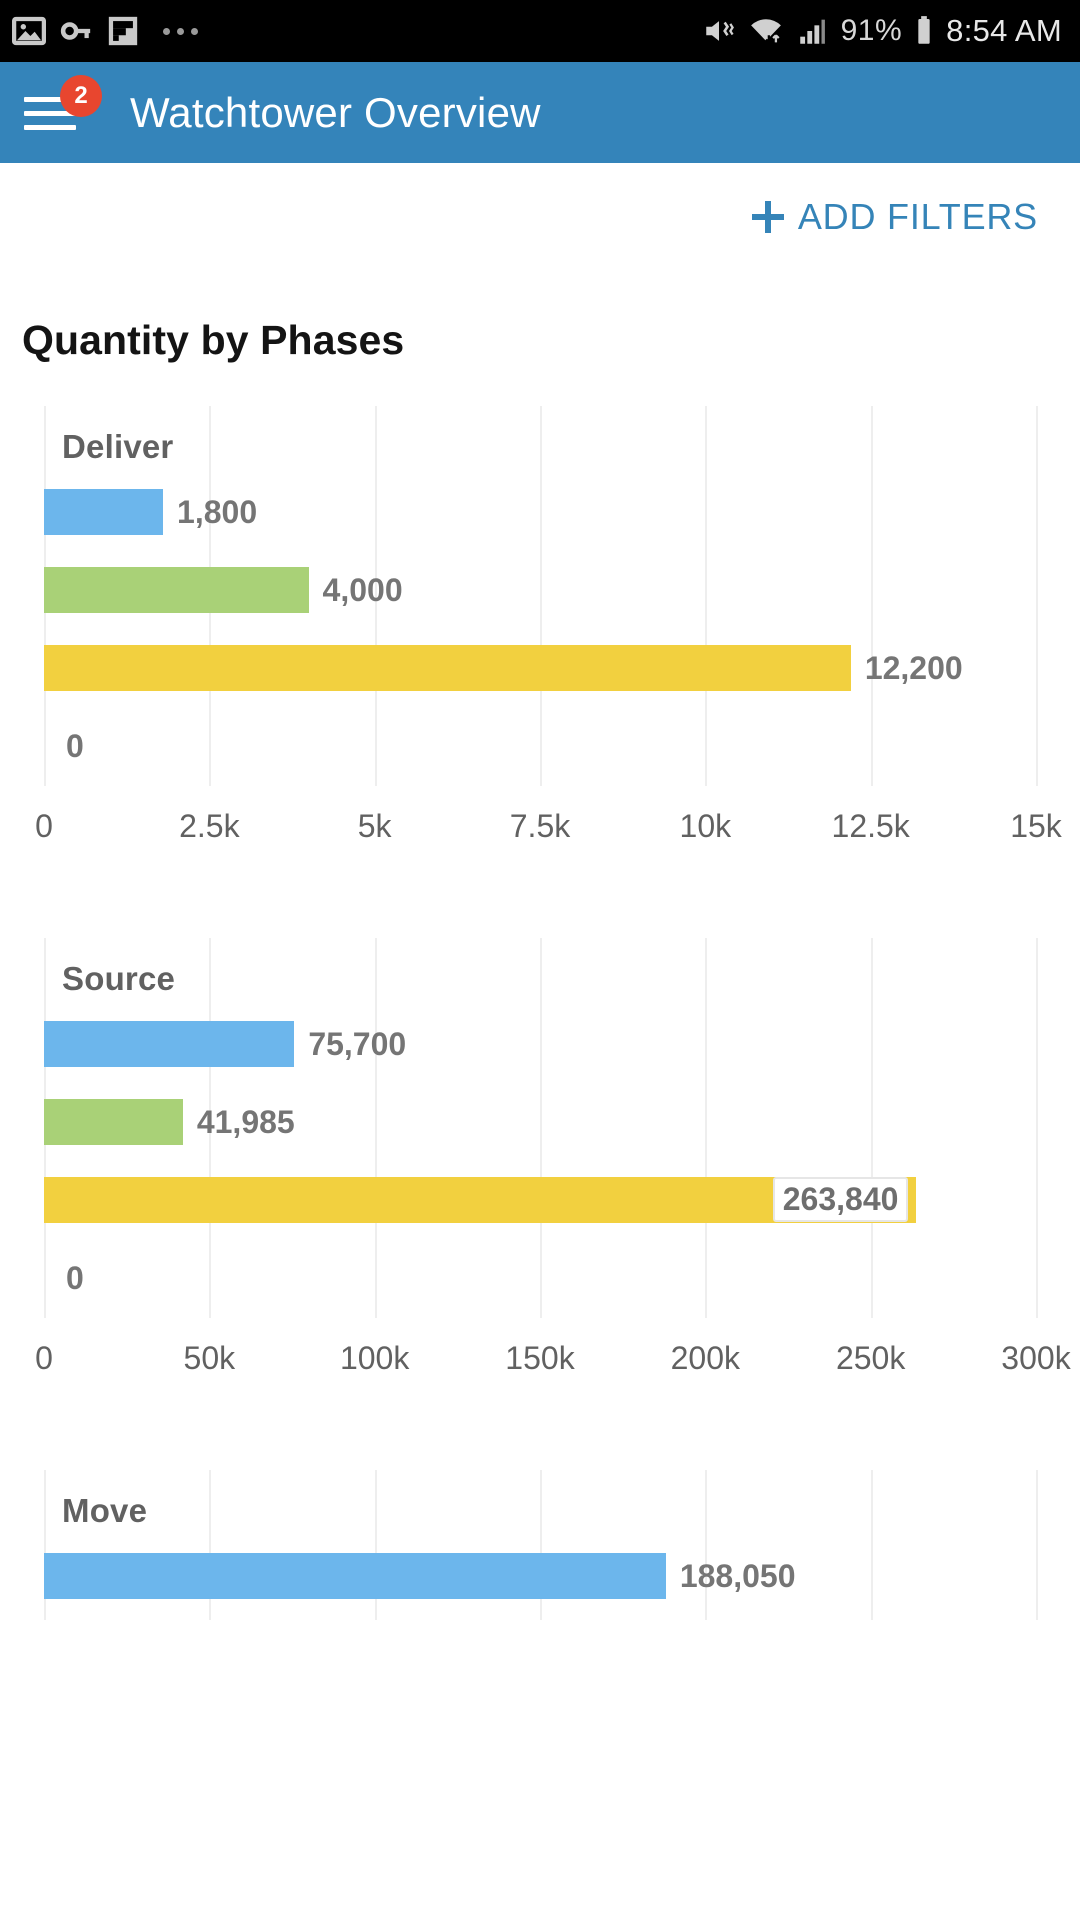 Image resolution: width=1080 pixels, height=1920 pixels. Describe the element at coordinates (540, 512) in the screenshot. I see `bar-row: 1,800` at that location.